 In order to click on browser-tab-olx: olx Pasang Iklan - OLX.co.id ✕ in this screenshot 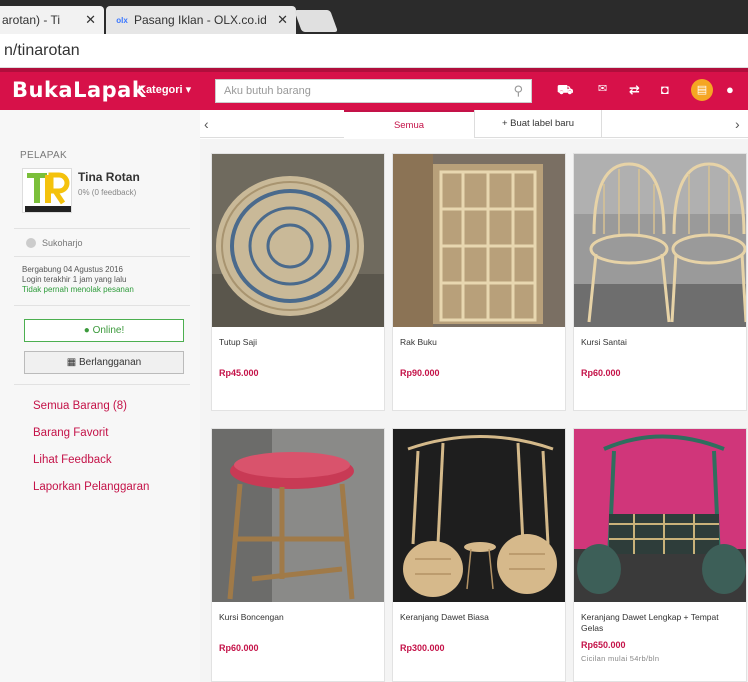, I will do `click(201, 20)`.